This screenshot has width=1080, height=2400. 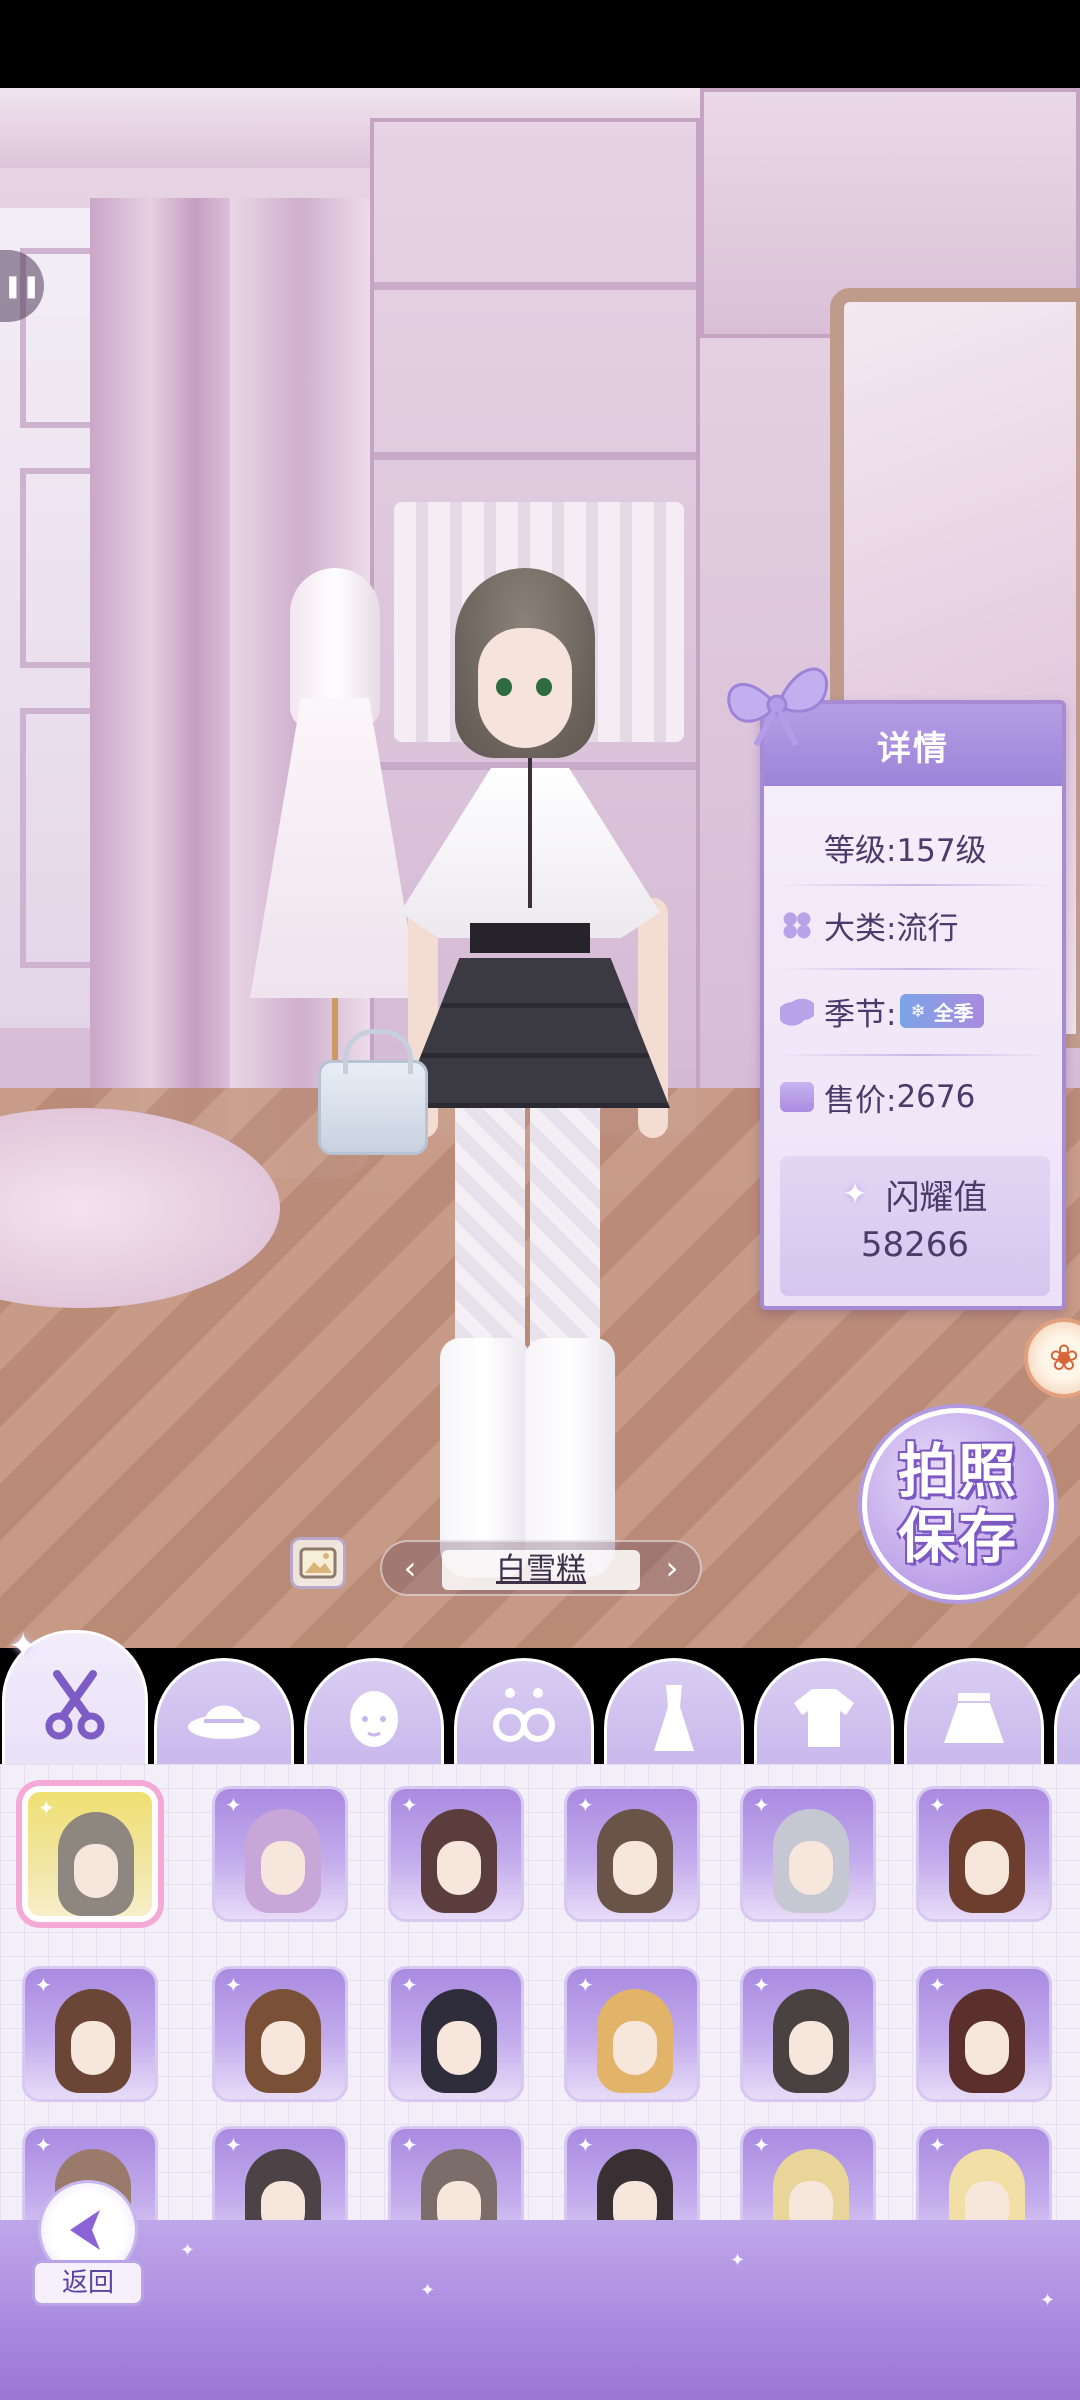 I want to click on shine-box: ✦ 闪耀值 58266, so click(x=915, y=1226).